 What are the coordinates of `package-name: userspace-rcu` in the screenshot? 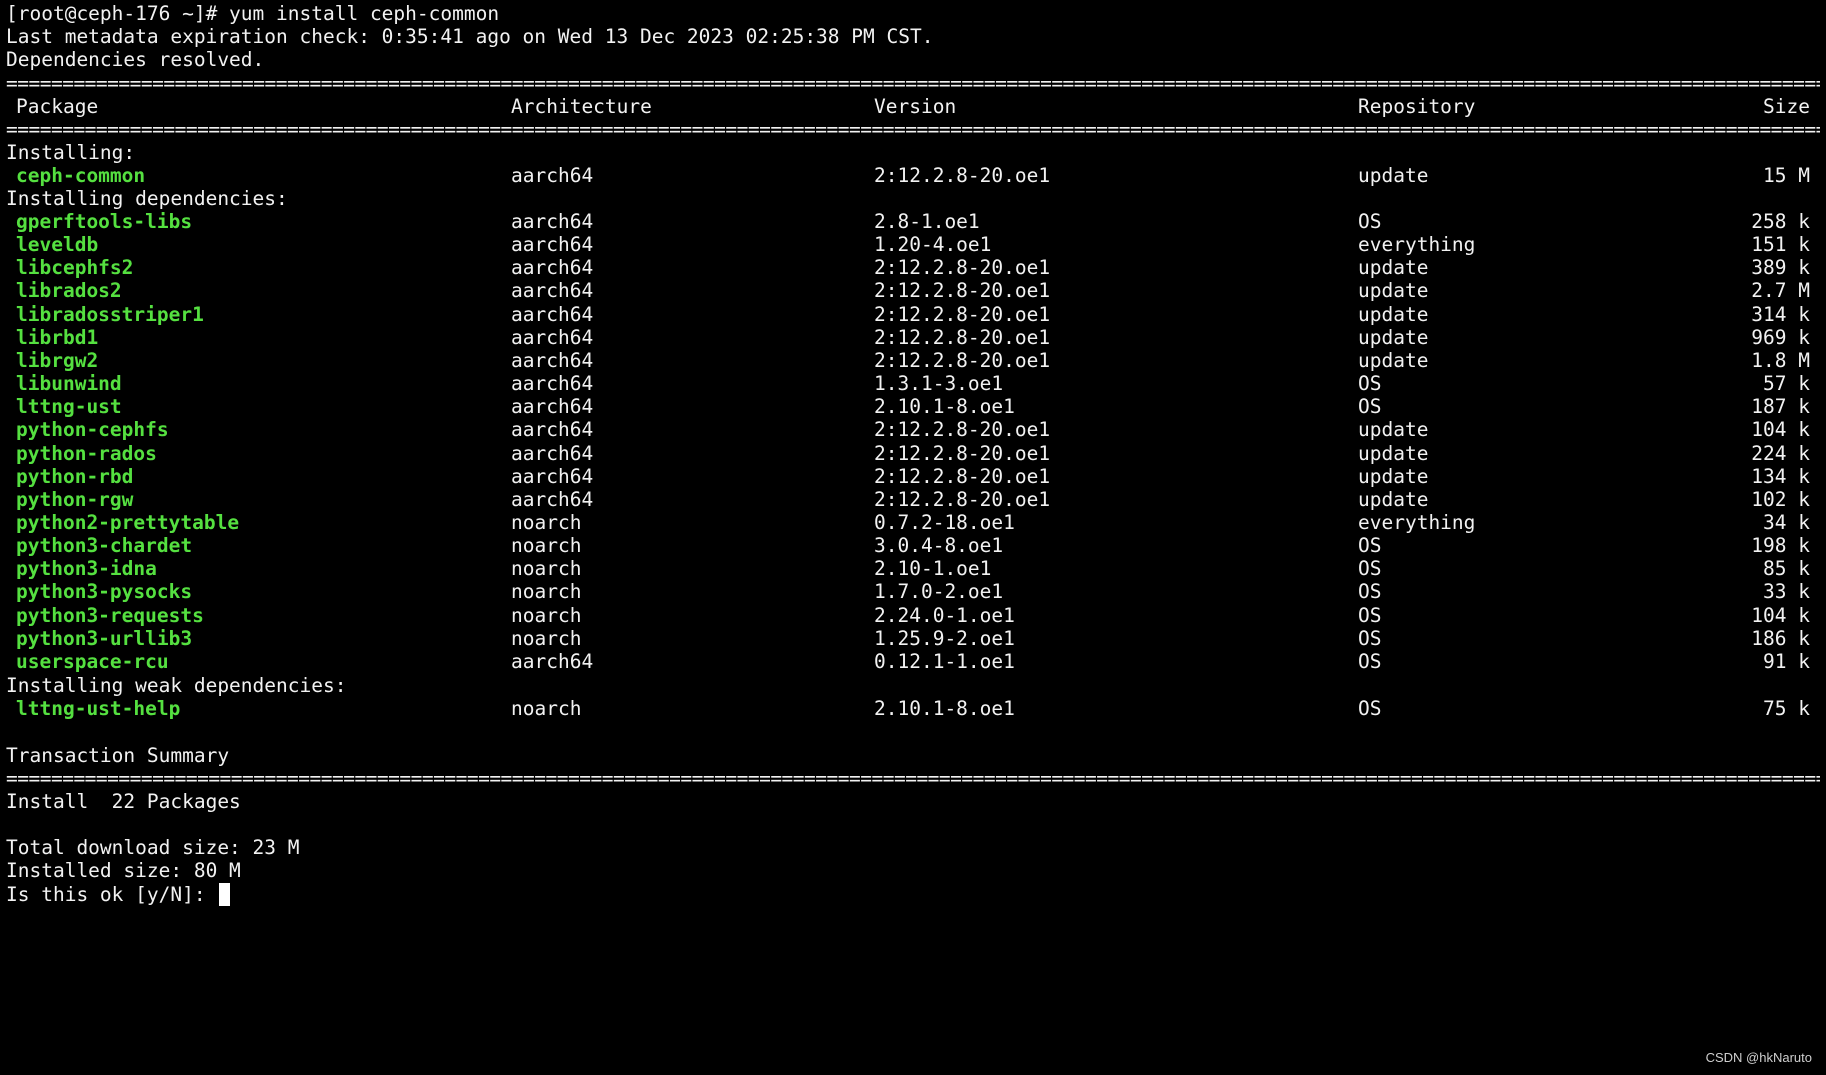 It's located at (92, 661).